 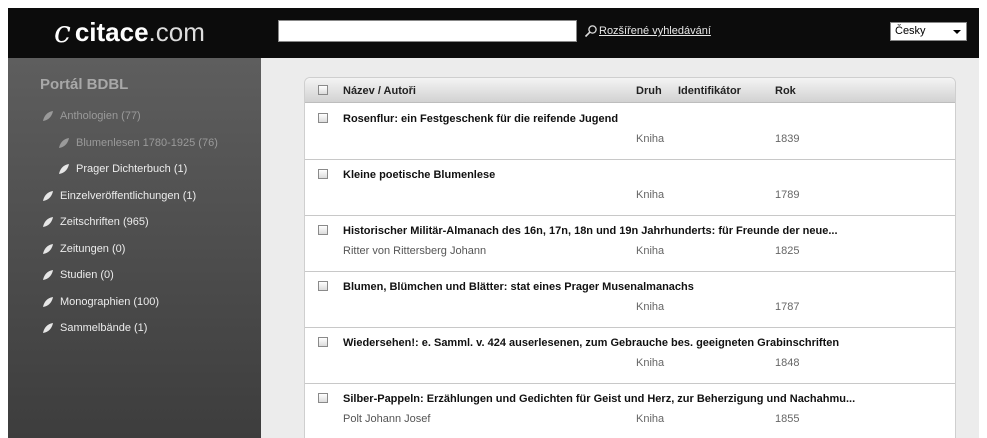 What do you see at coordinates (104, 222) in the screenshot?
I see `sidebar-item-label: Zeitschriften (965)` at bounding box center [104, 222].